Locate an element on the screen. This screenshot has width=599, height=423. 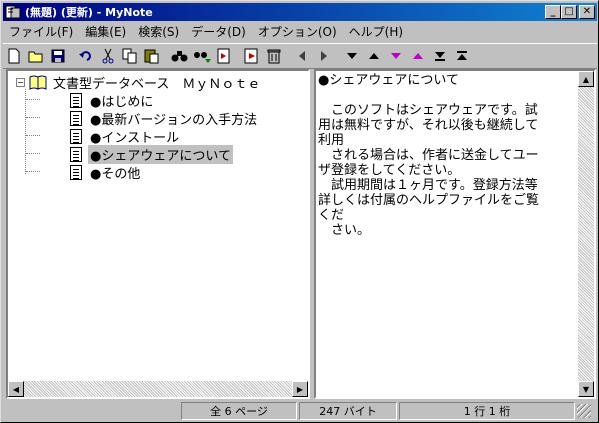
tree-item-label: ●その他 is located at coordinates (115, 174).